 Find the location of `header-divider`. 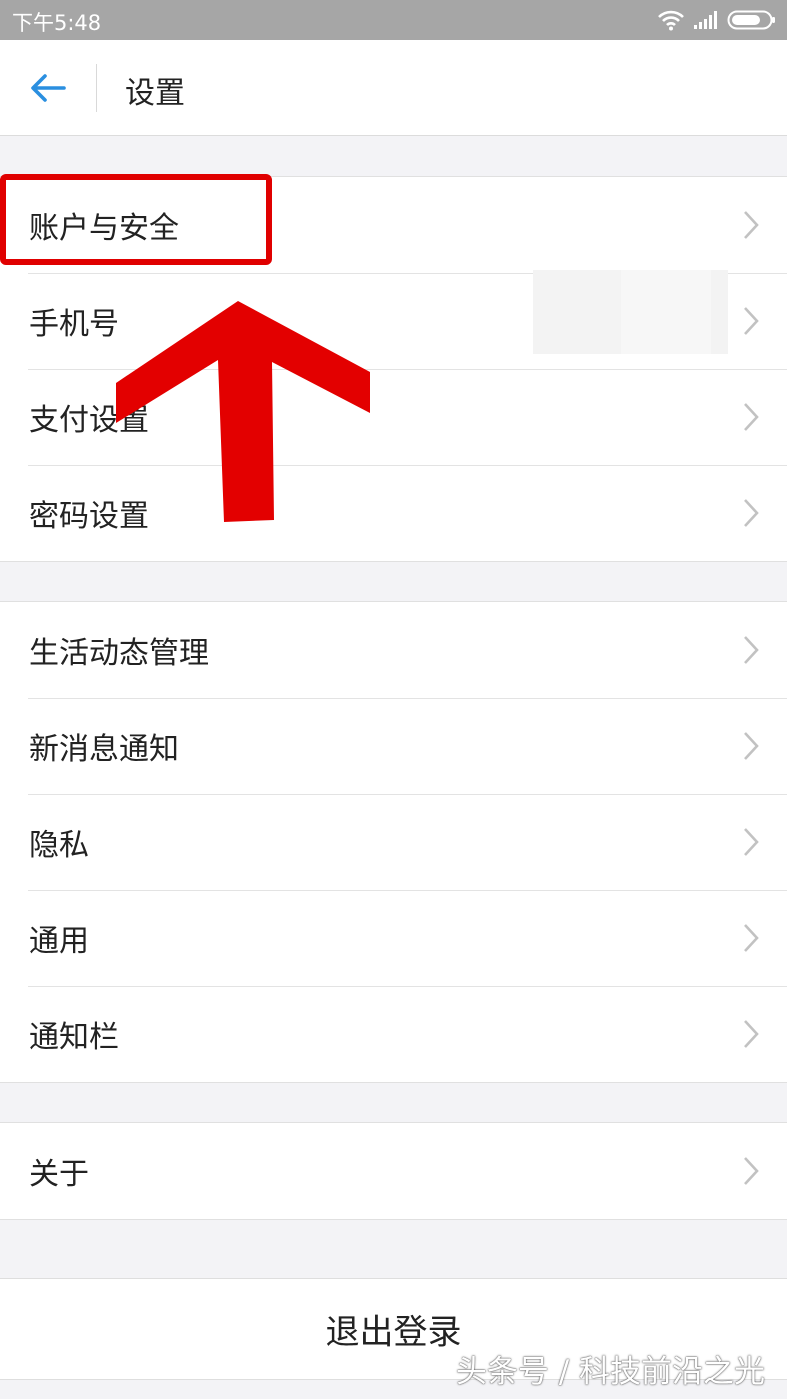

header-divider is located at coordinates (96, 88).